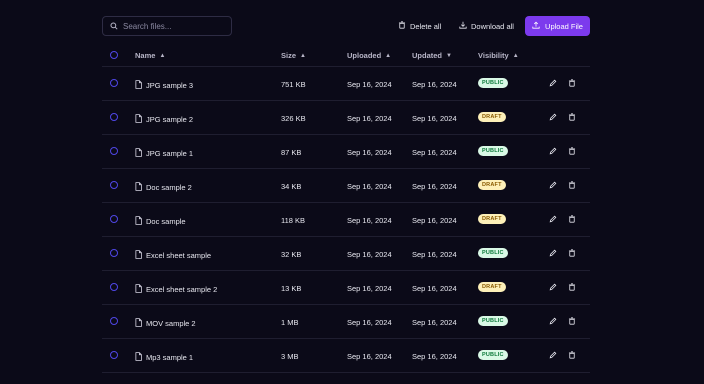  Describe the element at coordinates (493, 253) in the screenshot. I see `visibility-cell: PUBLIC` at that location.